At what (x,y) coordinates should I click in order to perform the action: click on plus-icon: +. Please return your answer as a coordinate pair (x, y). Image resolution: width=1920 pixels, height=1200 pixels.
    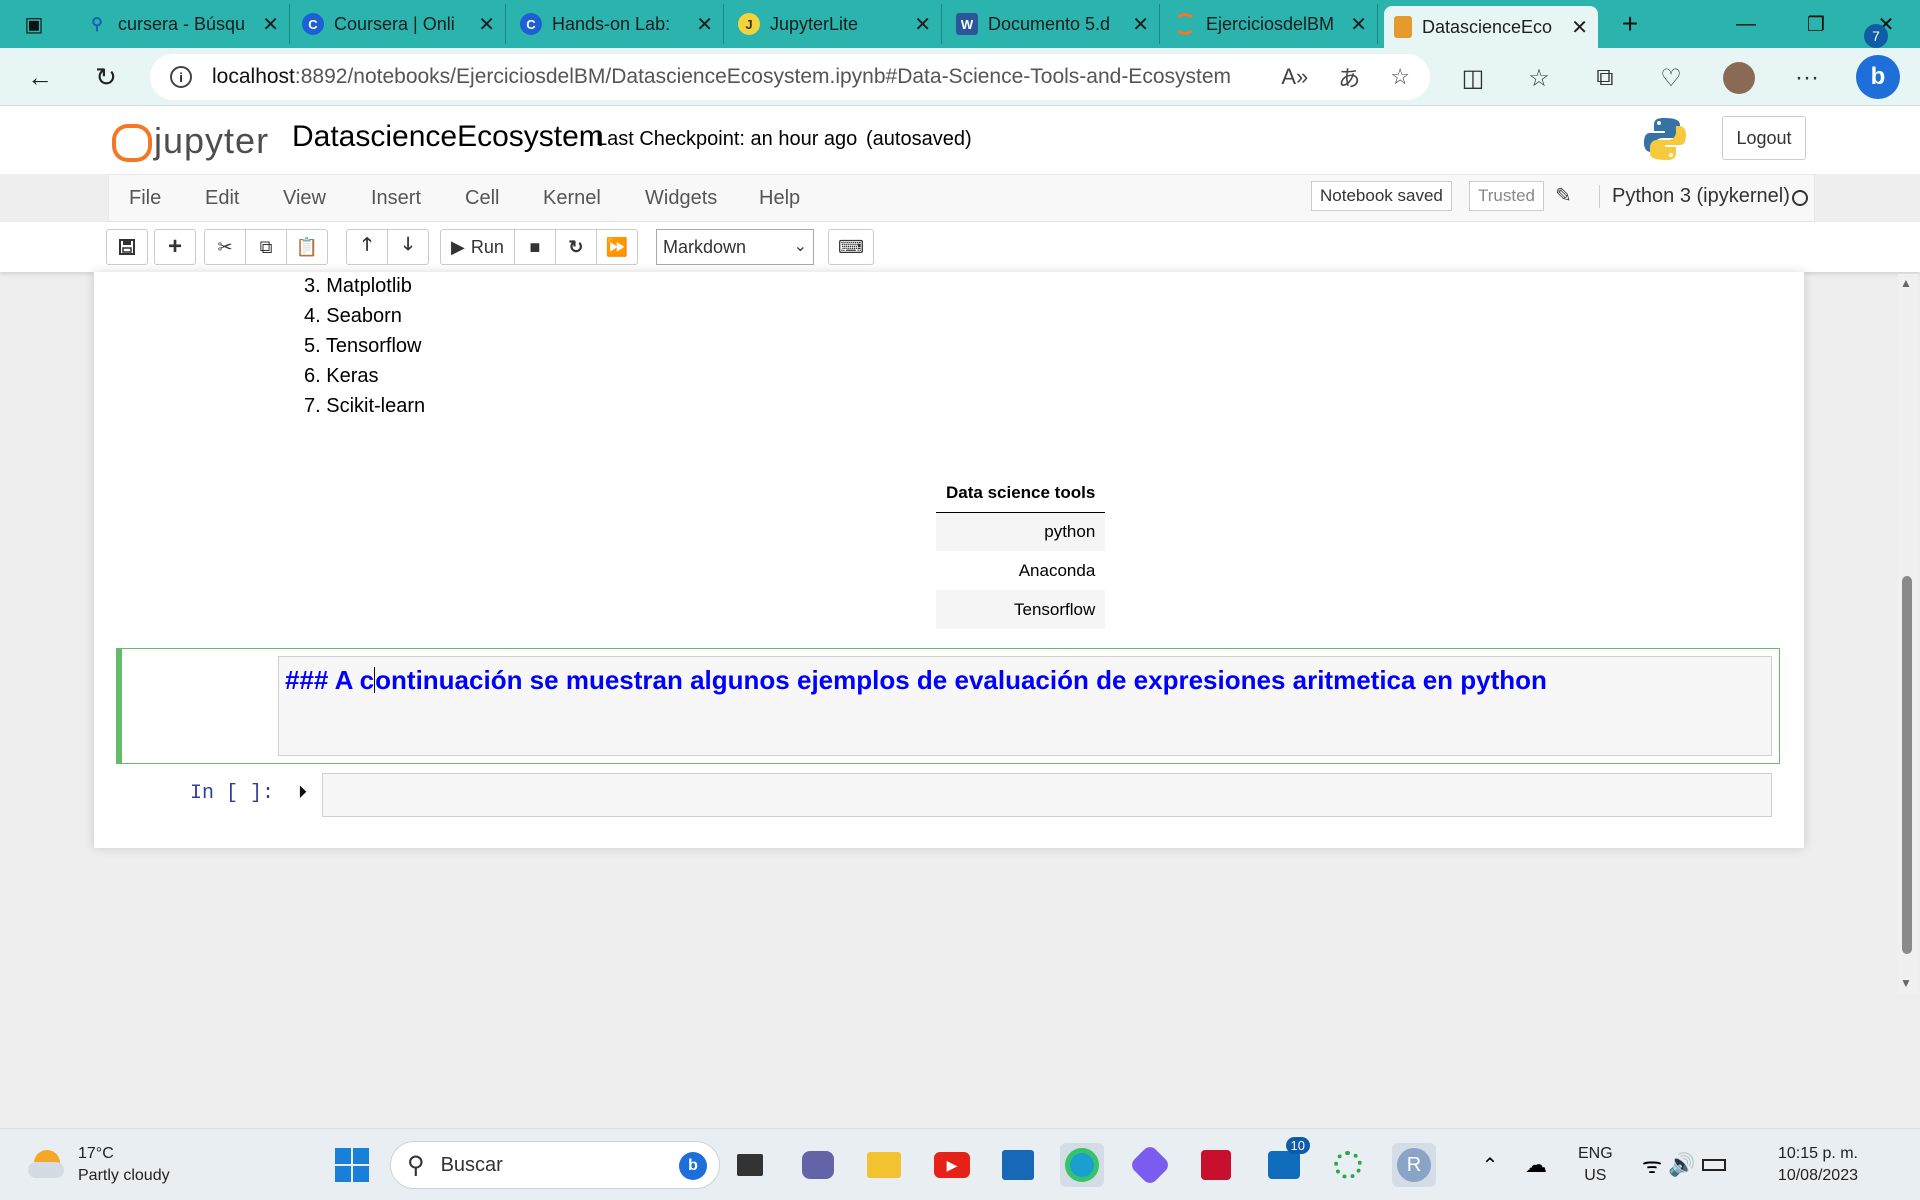
    Looking at the image, I should click on (174, 246).